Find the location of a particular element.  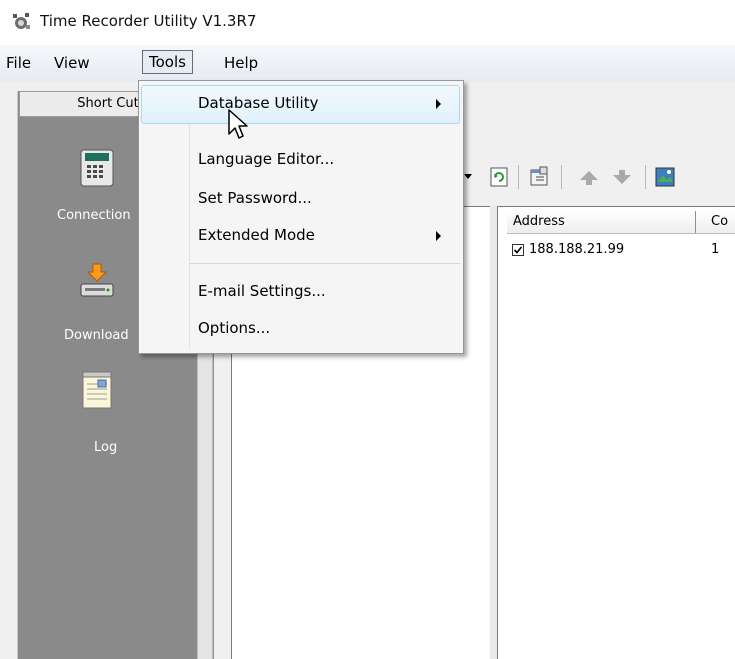

column-co: Co is located at coordinates (719, 221).